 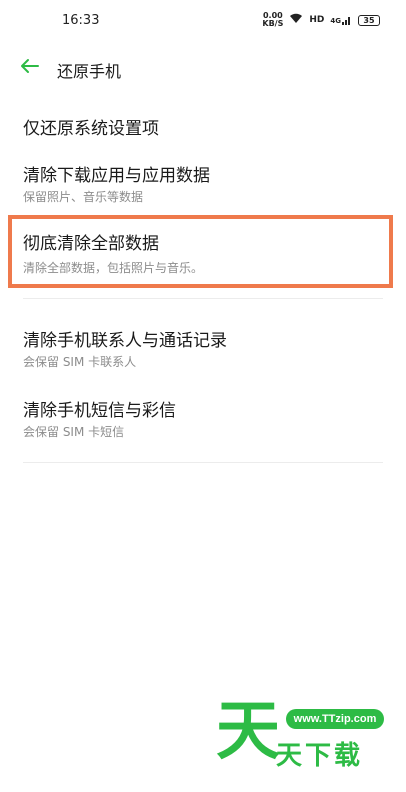 What do you see at coordinates (116, 176) in the screenshot?
I see `option-title: 清除下载应用与应用数据` at bounding box center [116, 176].